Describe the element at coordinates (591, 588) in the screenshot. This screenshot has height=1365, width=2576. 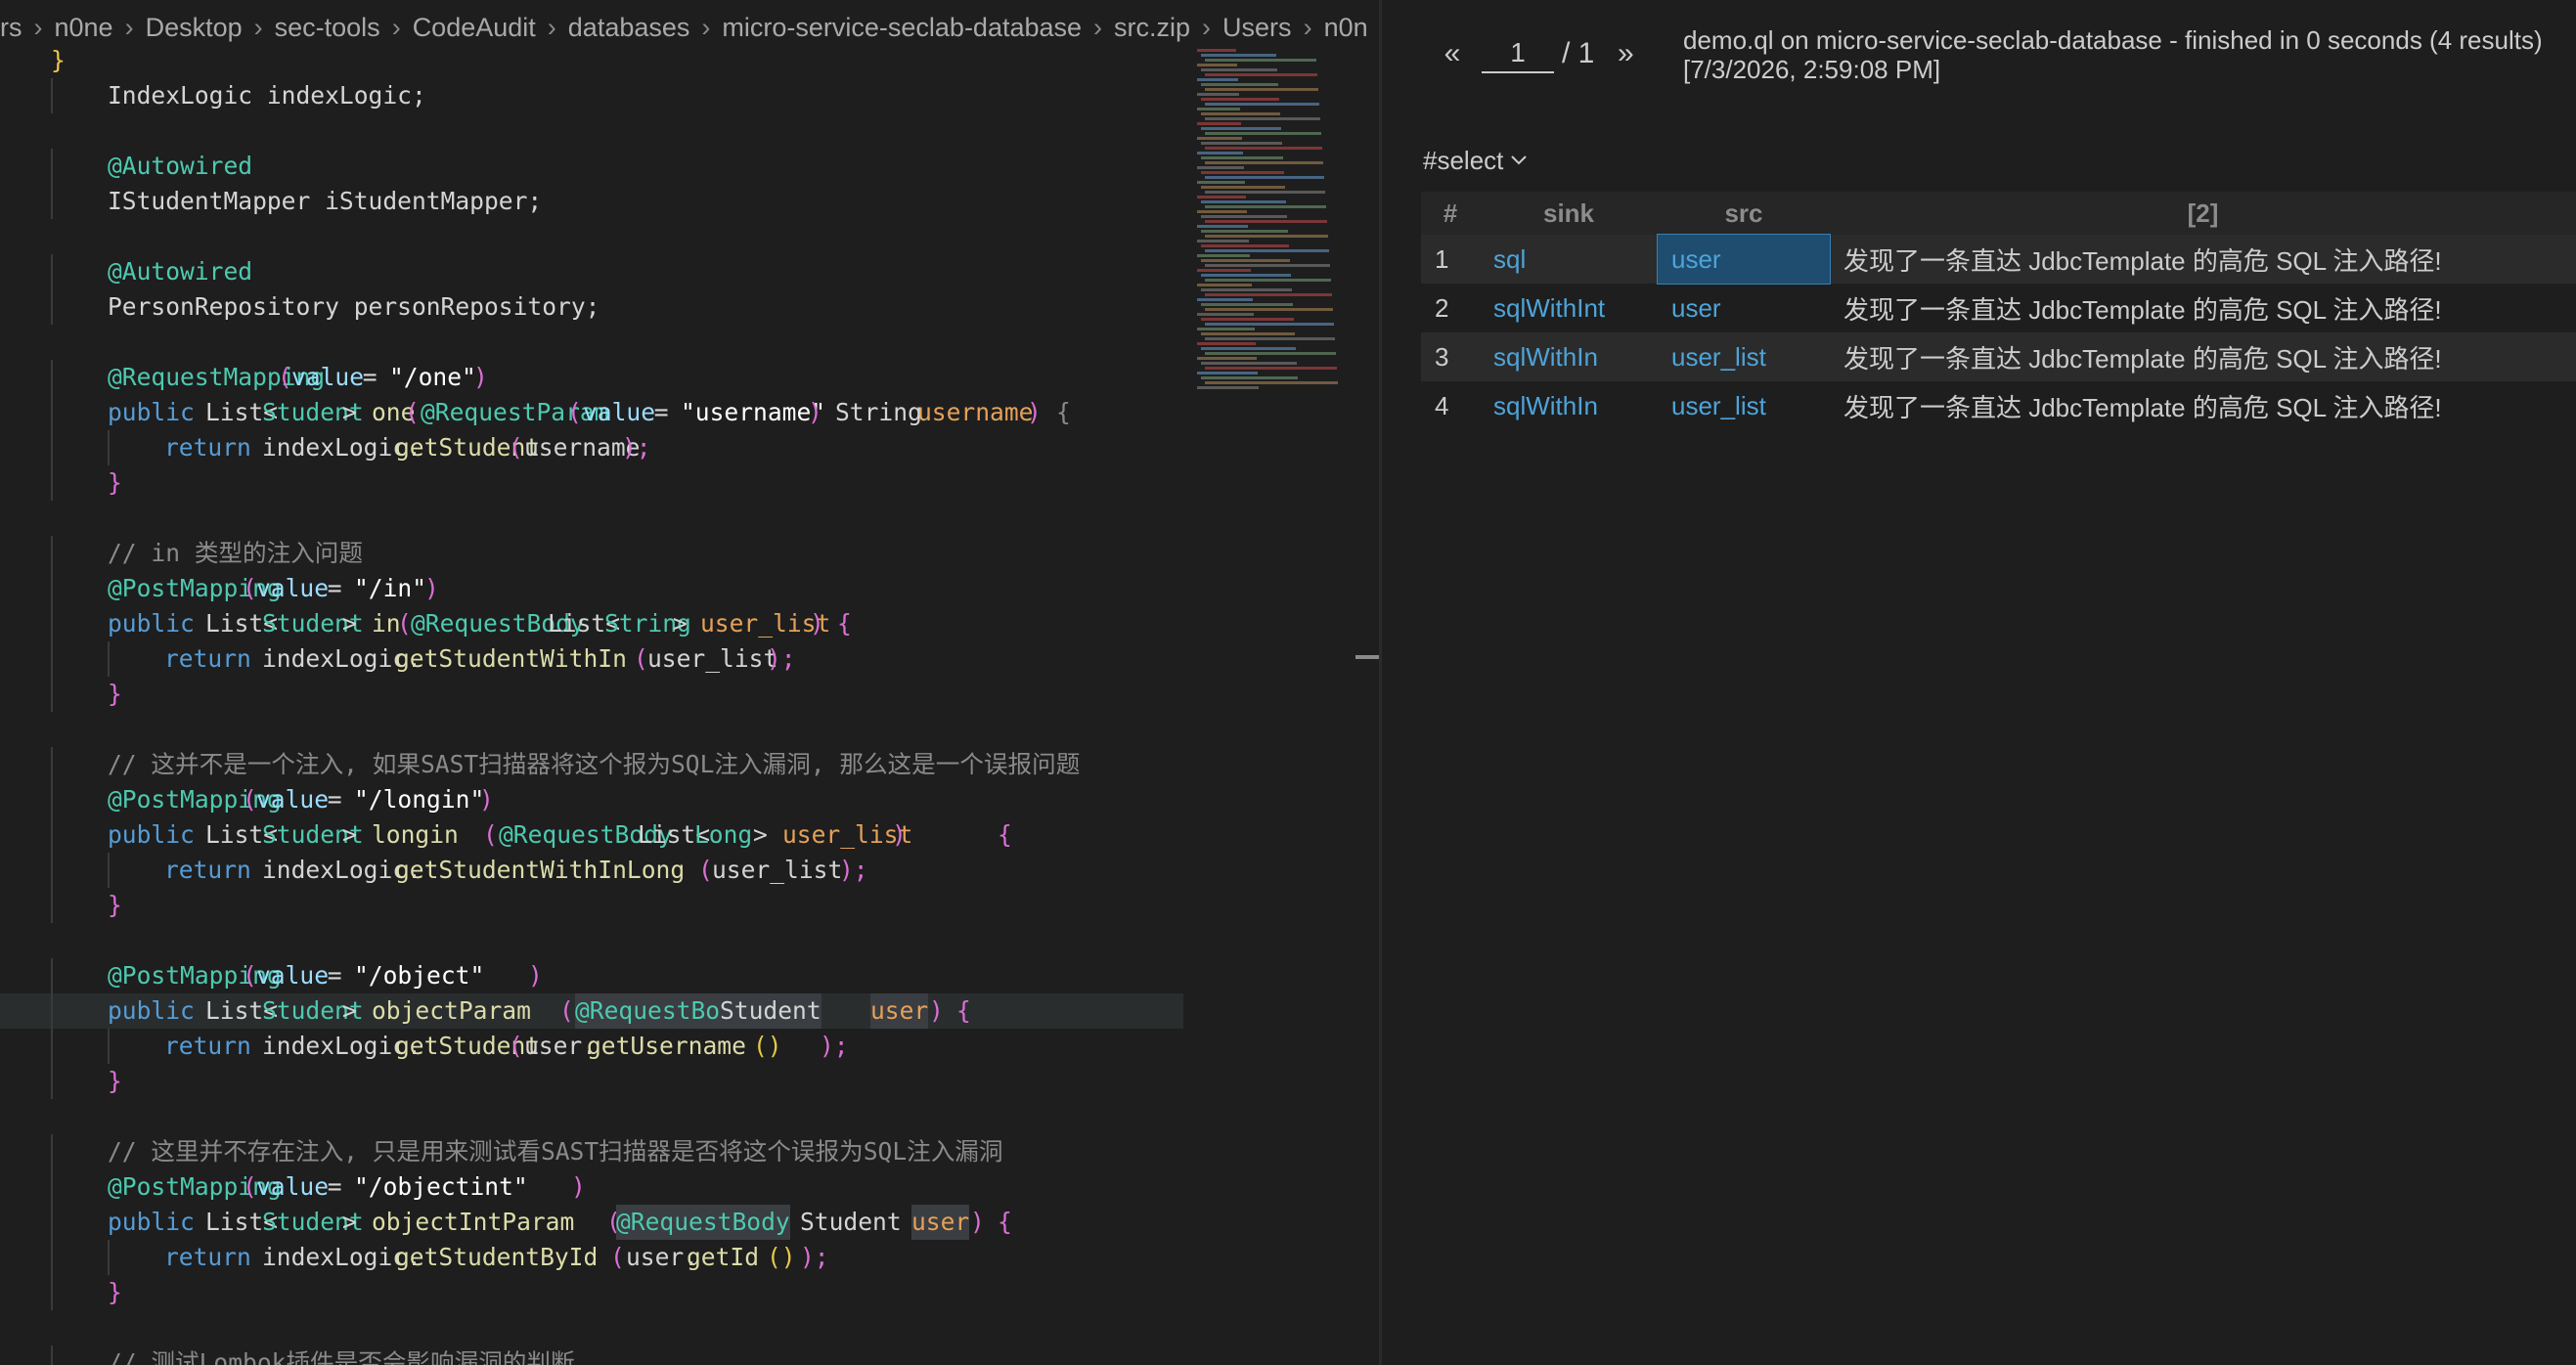
I see `code-line: @PostMapping(value = "/in")` at that location.